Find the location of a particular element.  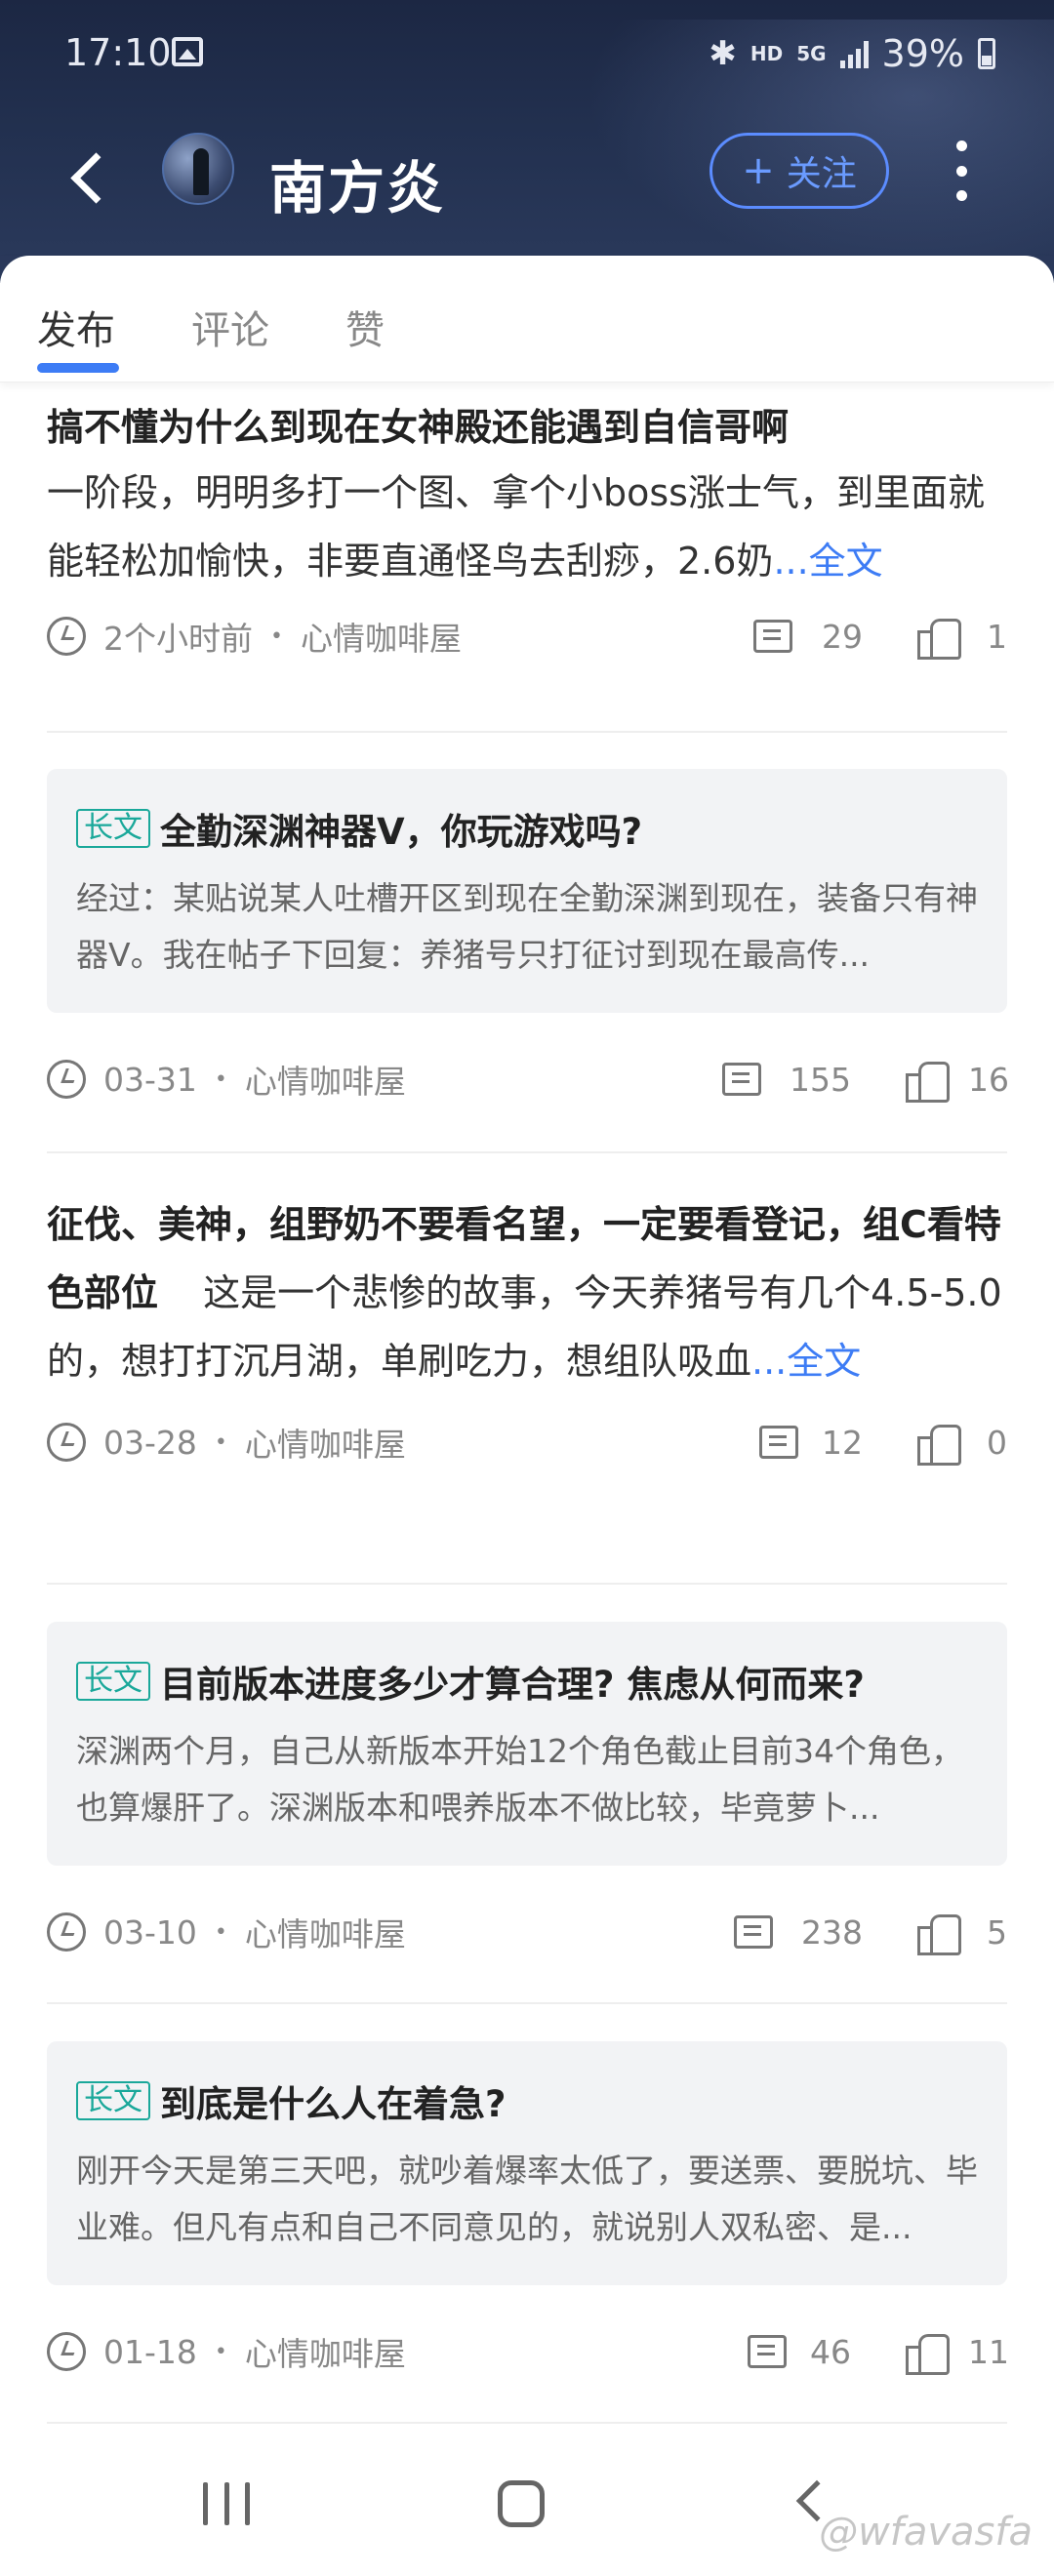

tab-posts: 发布 is located at coordinates (76, 327).